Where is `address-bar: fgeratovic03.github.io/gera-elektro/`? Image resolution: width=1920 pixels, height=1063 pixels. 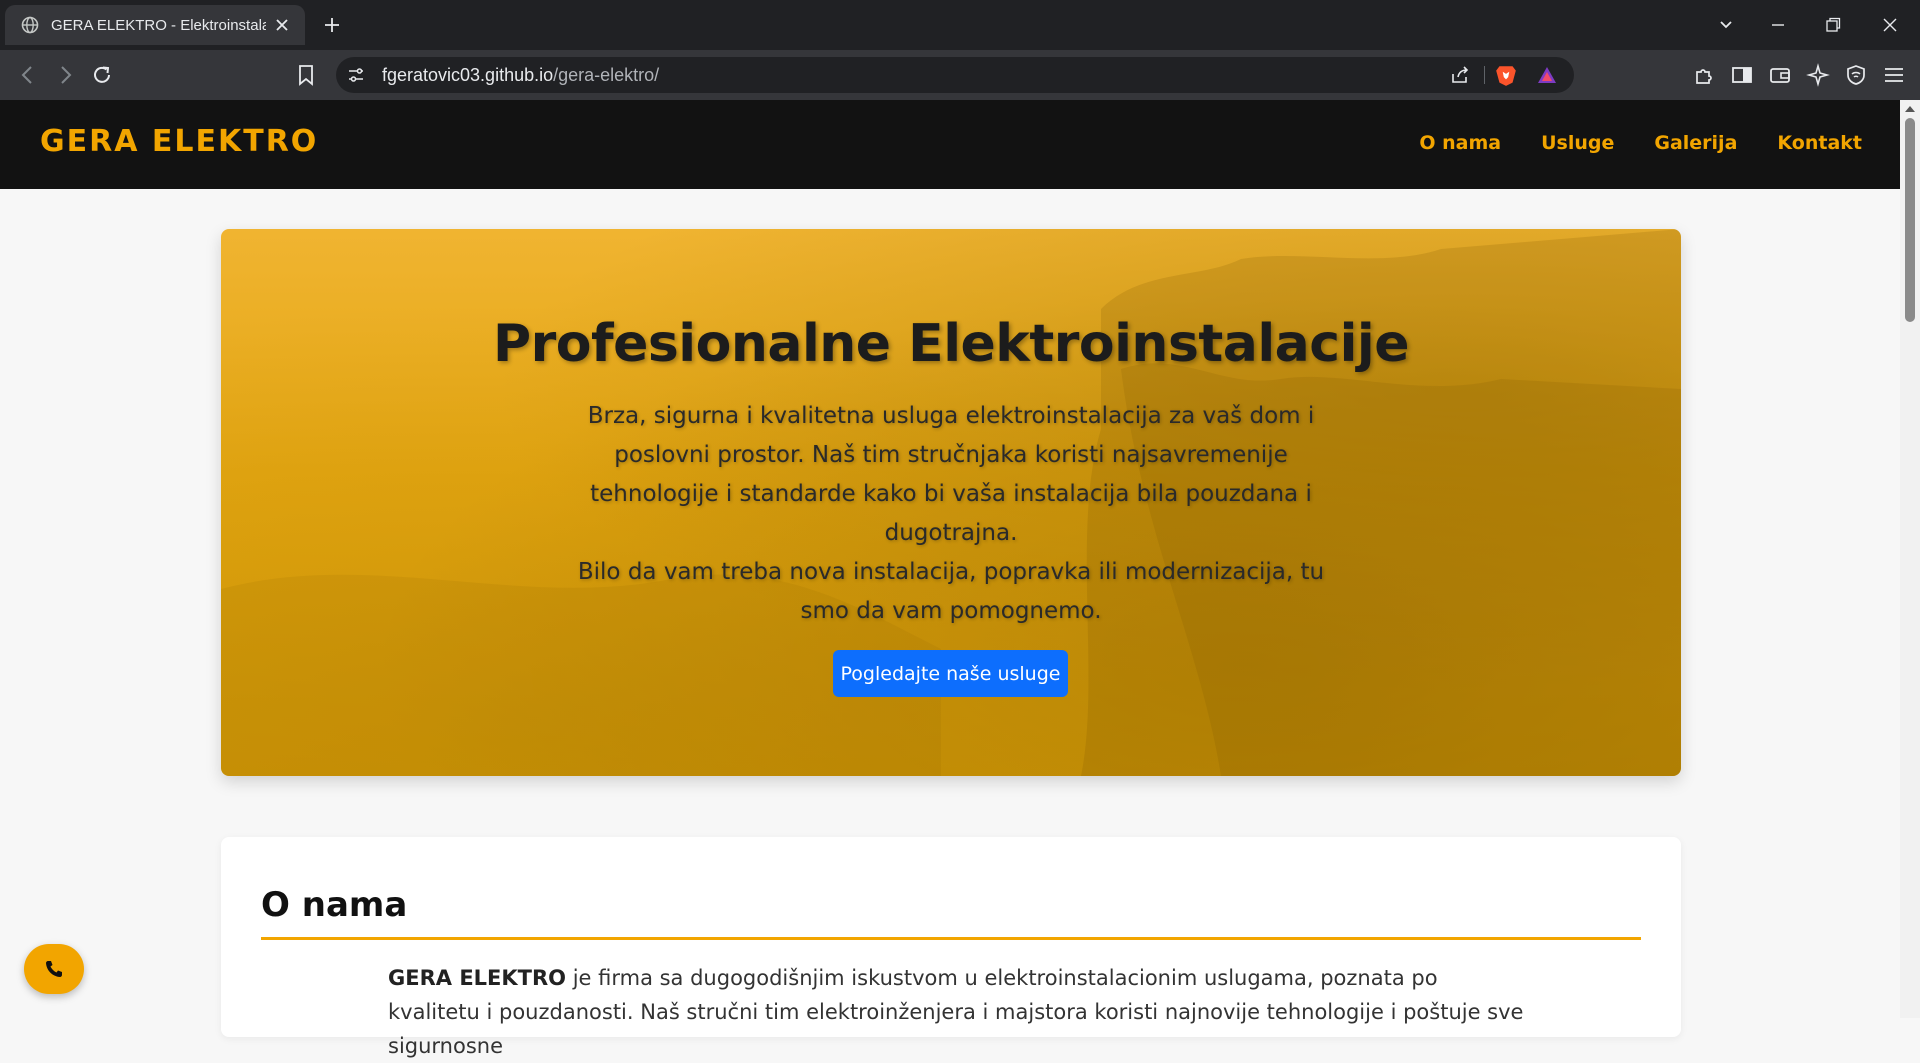 address-bar: fgeratovic03.github.io/gera-elektro/ is located at coordinates (955, 75).